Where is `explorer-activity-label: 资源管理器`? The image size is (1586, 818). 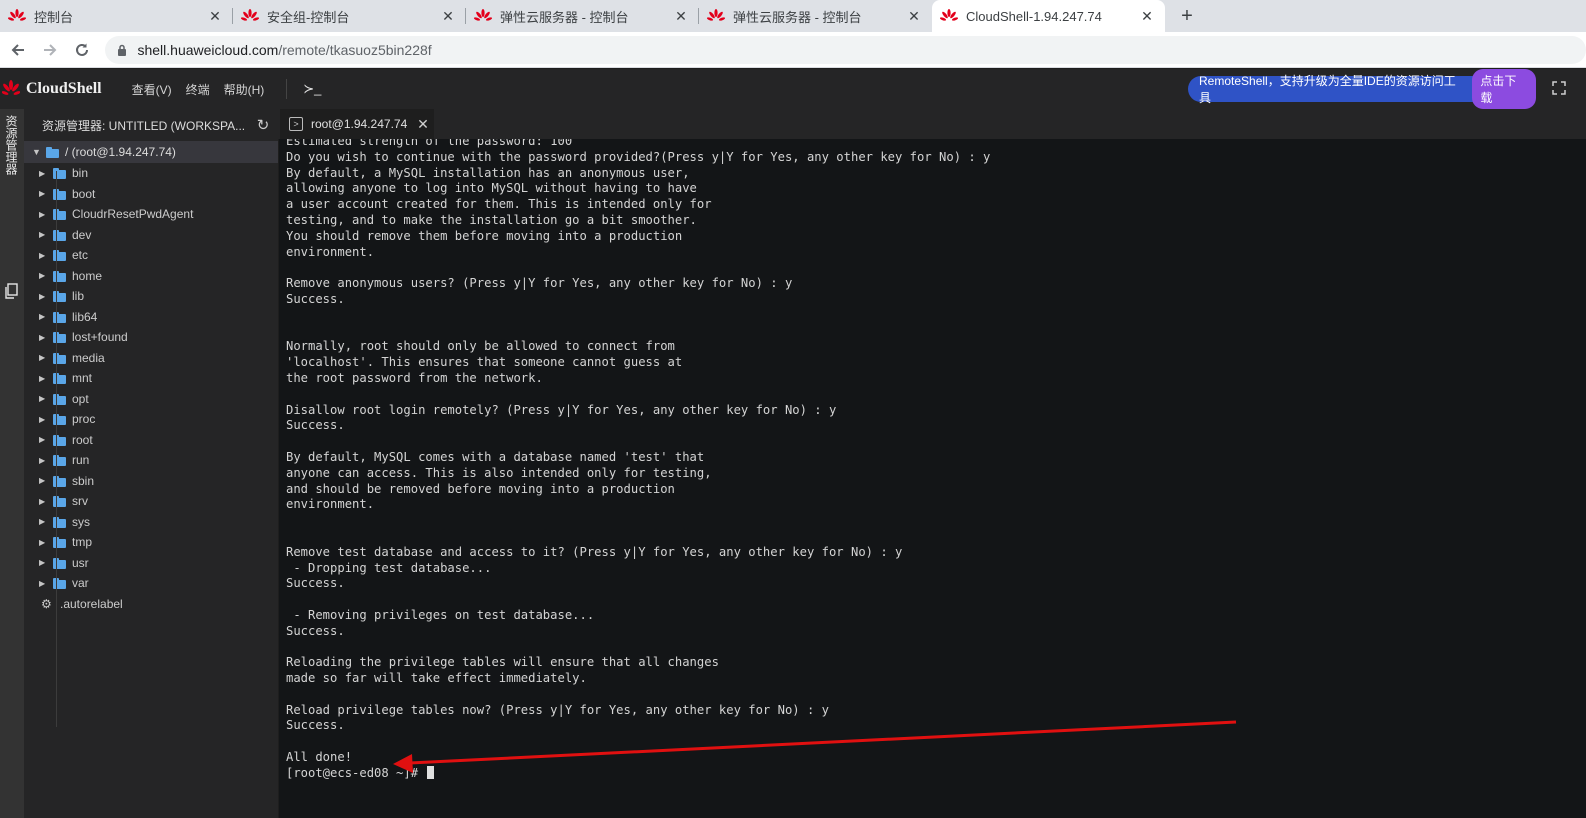
explorer-activity-label: 资源管理器 is located at coordinates (11, 145).